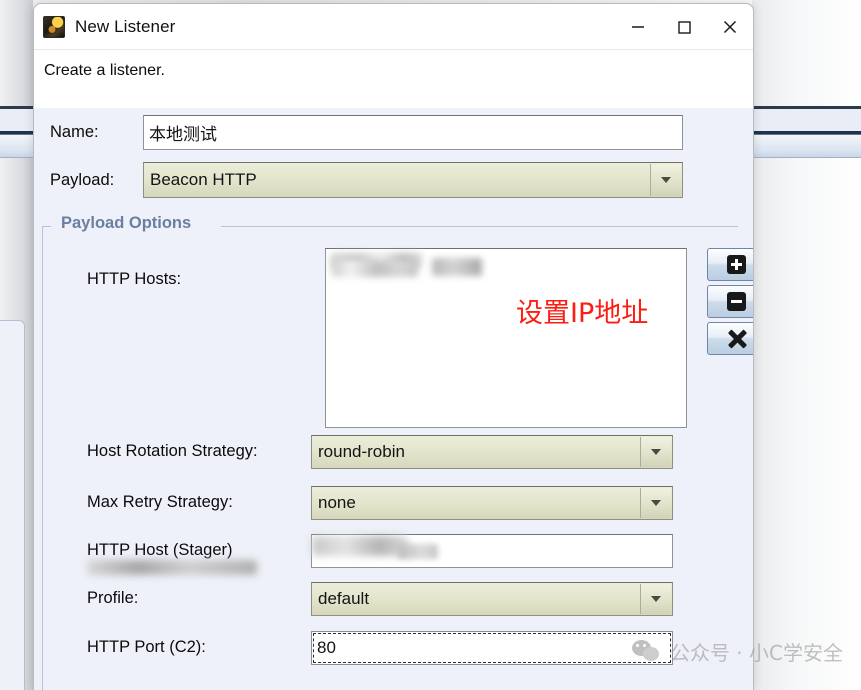 This screenshot has width=861, height=690. Describe the element at coordinates (344, 598) in the screenshot. I see `profile-value: default` at that location.